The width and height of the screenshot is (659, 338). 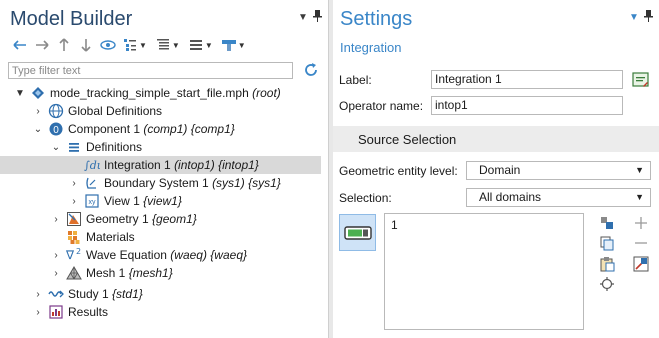 I want to click on source-selection-section: Source Selection, so click(x=496, y=139).